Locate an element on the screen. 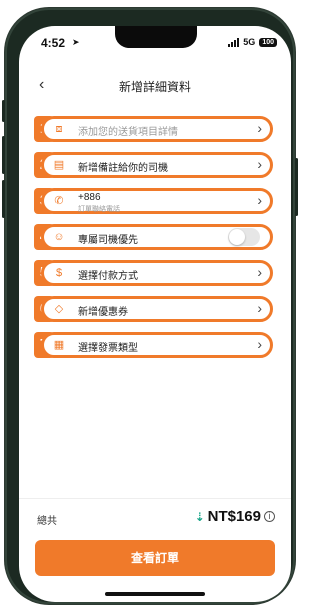 This screenshot has height=608, width=320. phone-hint: 訂單聯絡電話 is located at coordinates (99, 209).